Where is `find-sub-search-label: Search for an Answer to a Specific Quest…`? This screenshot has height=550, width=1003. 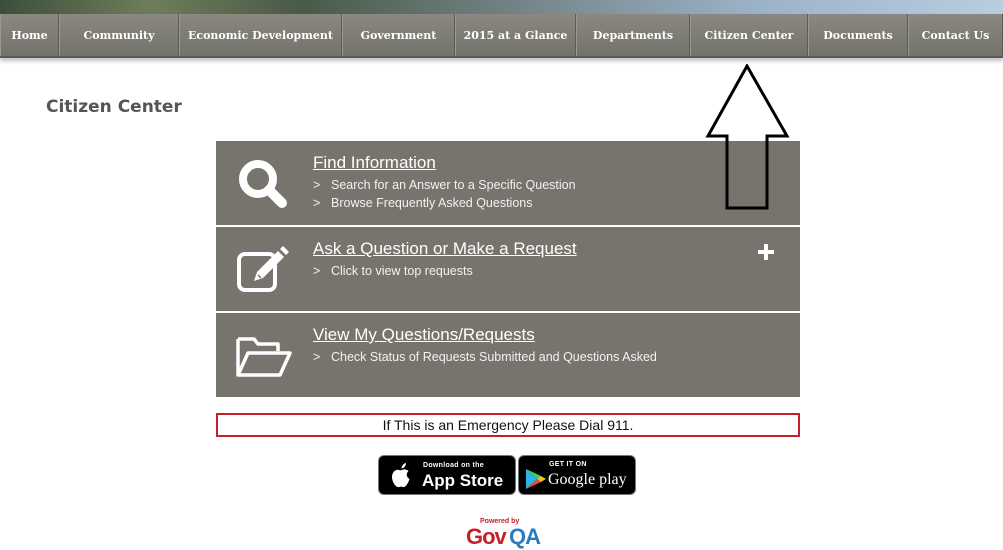 find-sub-search-label: Search for an Answer to a Specific Quest… is located at coordinates (453, 185).